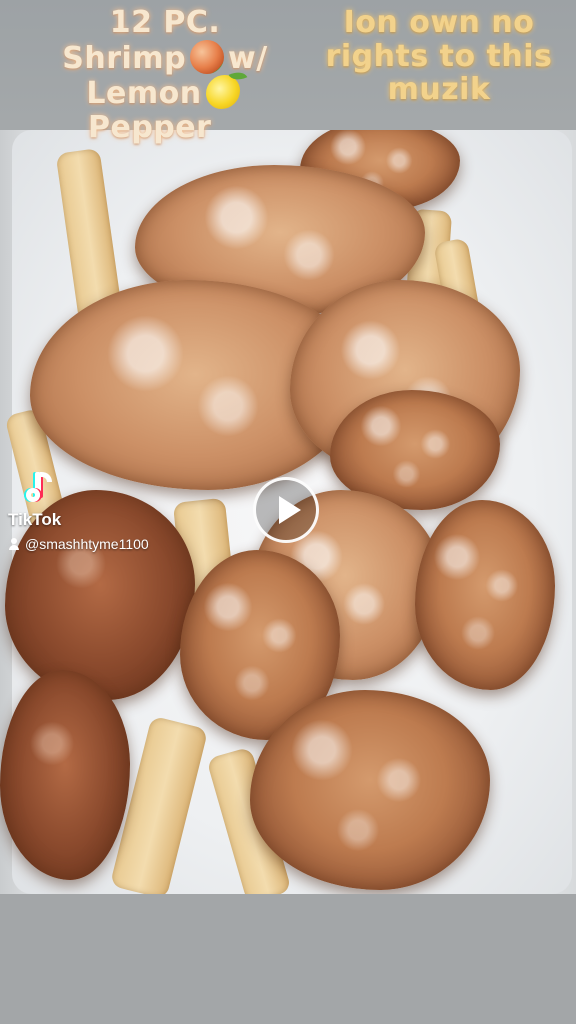 The image size is (576, 1024). Describe the element at coordinates (222, 92) in the screenshot. I see `lemon-emoji-icon` at that location.